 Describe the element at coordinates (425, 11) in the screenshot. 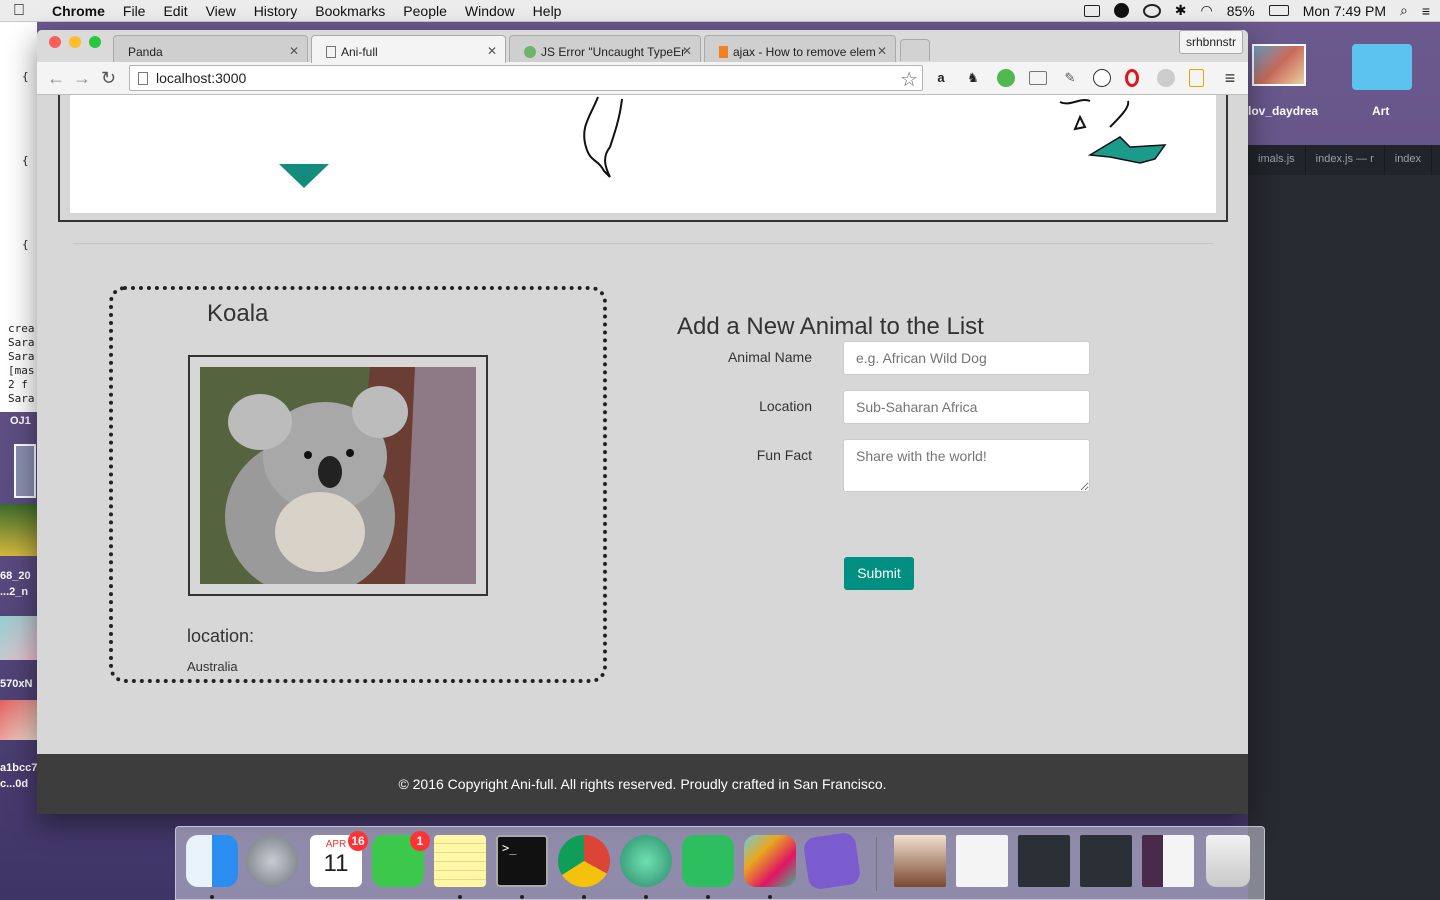

I see `menu-people: People` at that location.